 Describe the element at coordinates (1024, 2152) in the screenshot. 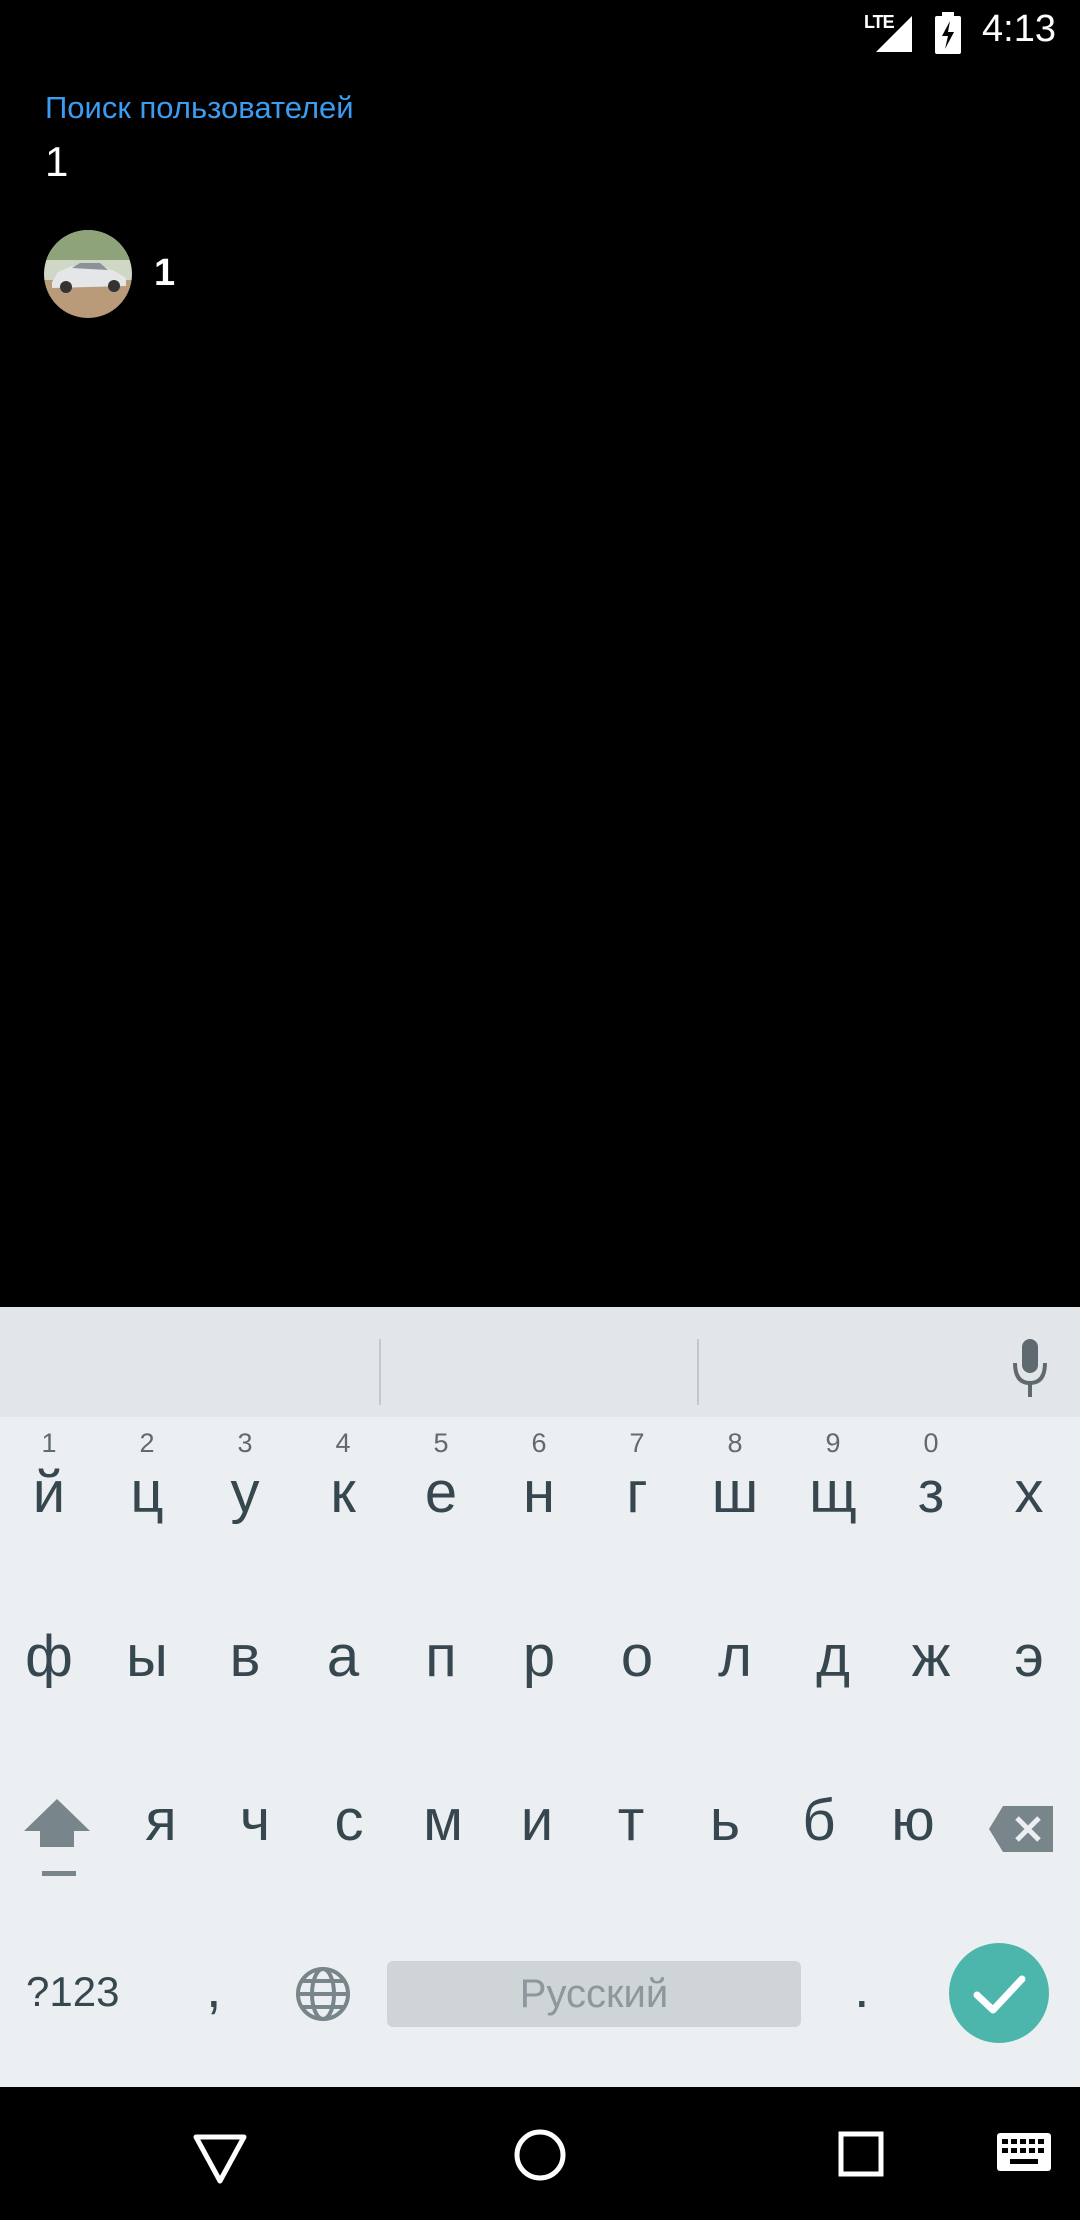

I see `keyboard-switch-icon` at that location.